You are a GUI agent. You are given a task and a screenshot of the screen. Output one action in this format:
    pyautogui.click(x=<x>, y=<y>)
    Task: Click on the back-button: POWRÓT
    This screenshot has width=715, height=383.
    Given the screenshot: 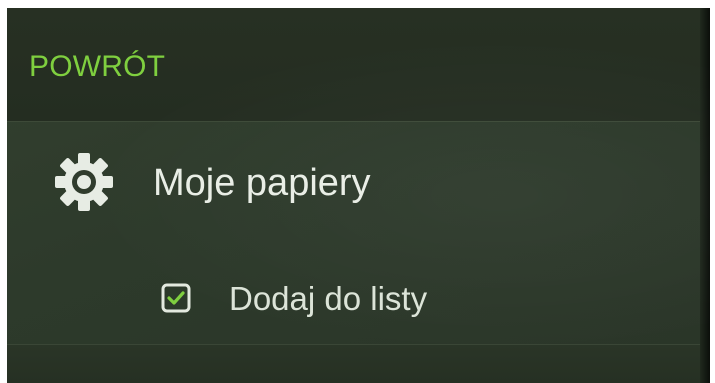 What is the action you would take?
    pyautogui.click(x=97, y=67)
    